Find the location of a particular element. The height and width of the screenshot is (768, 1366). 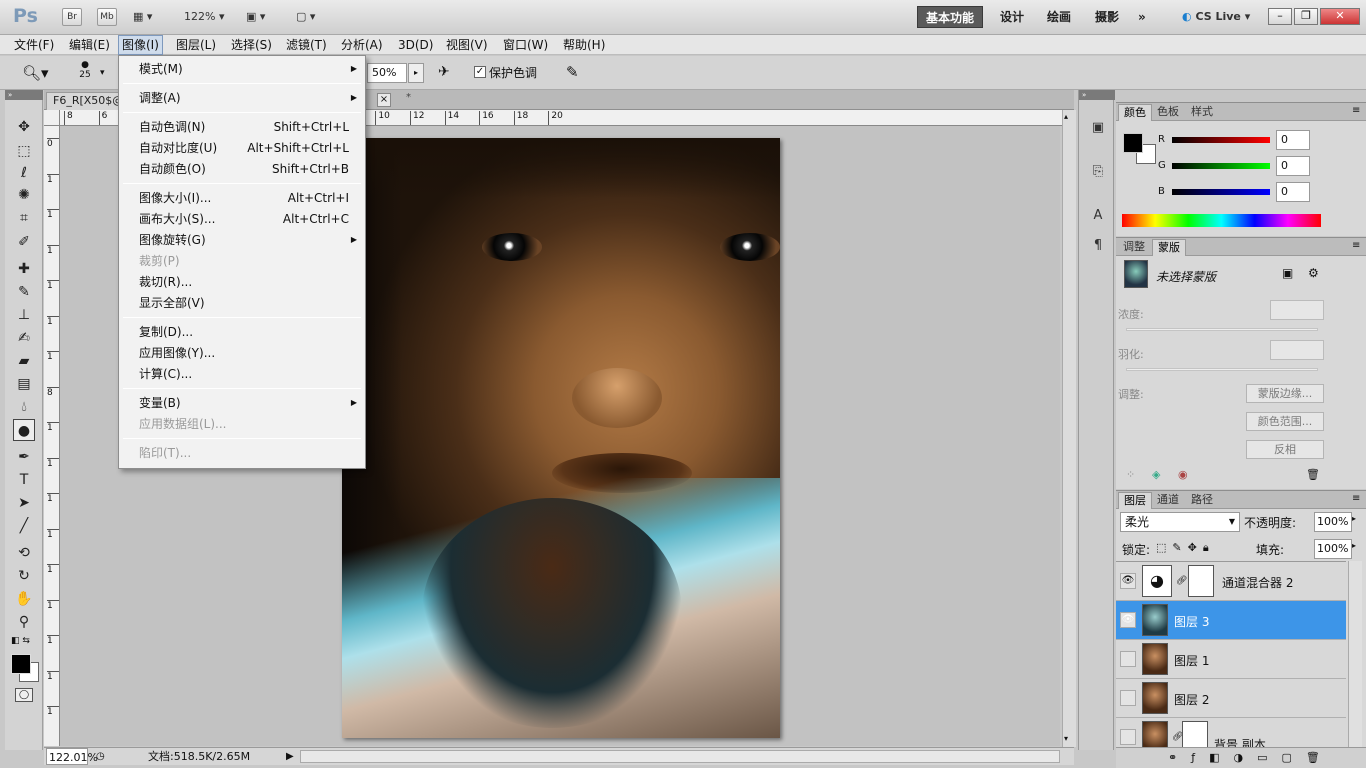

scroll-up-icon: ▴ is located at coordinates (1066, 116).